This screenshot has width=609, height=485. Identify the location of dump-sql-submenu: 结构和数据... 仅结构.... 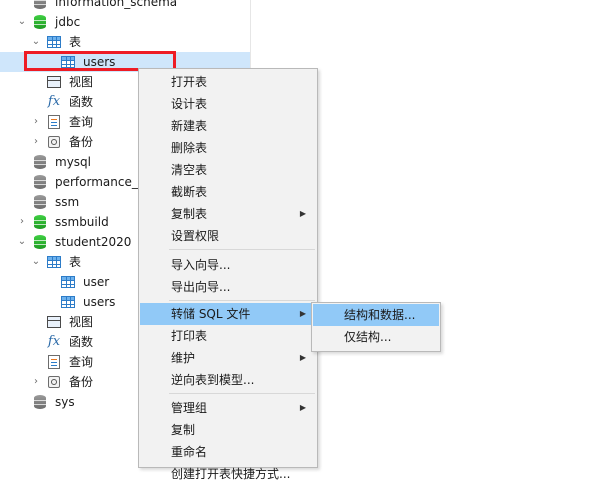
(376, 327).